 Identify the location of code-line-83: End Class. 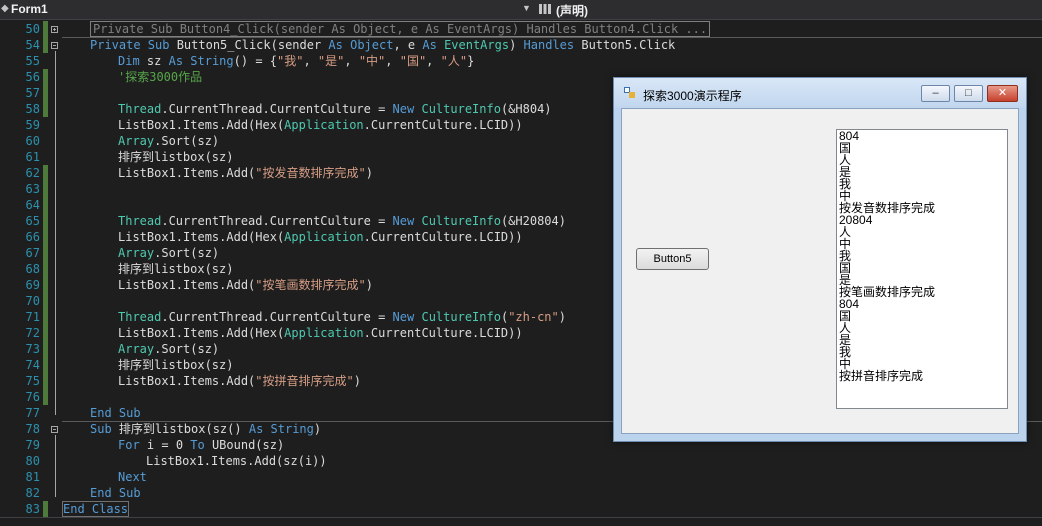
(96, 509).